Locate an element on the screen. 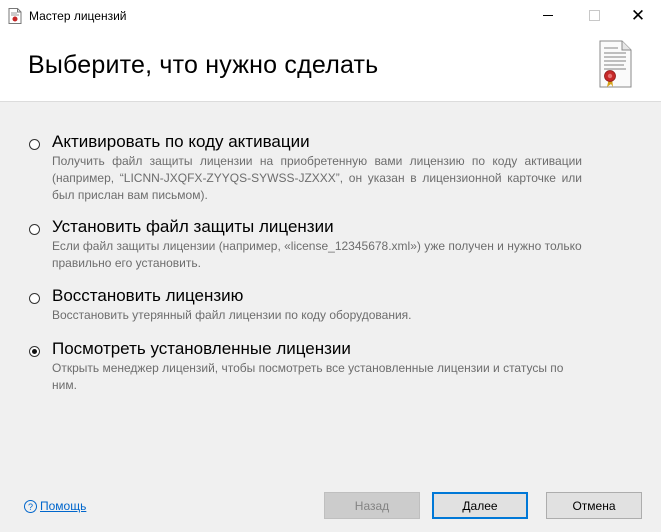 Image resolution: width=661 pixels, height=532 pixels. help-link: ? Помощь is located at coordinates (55, 506).